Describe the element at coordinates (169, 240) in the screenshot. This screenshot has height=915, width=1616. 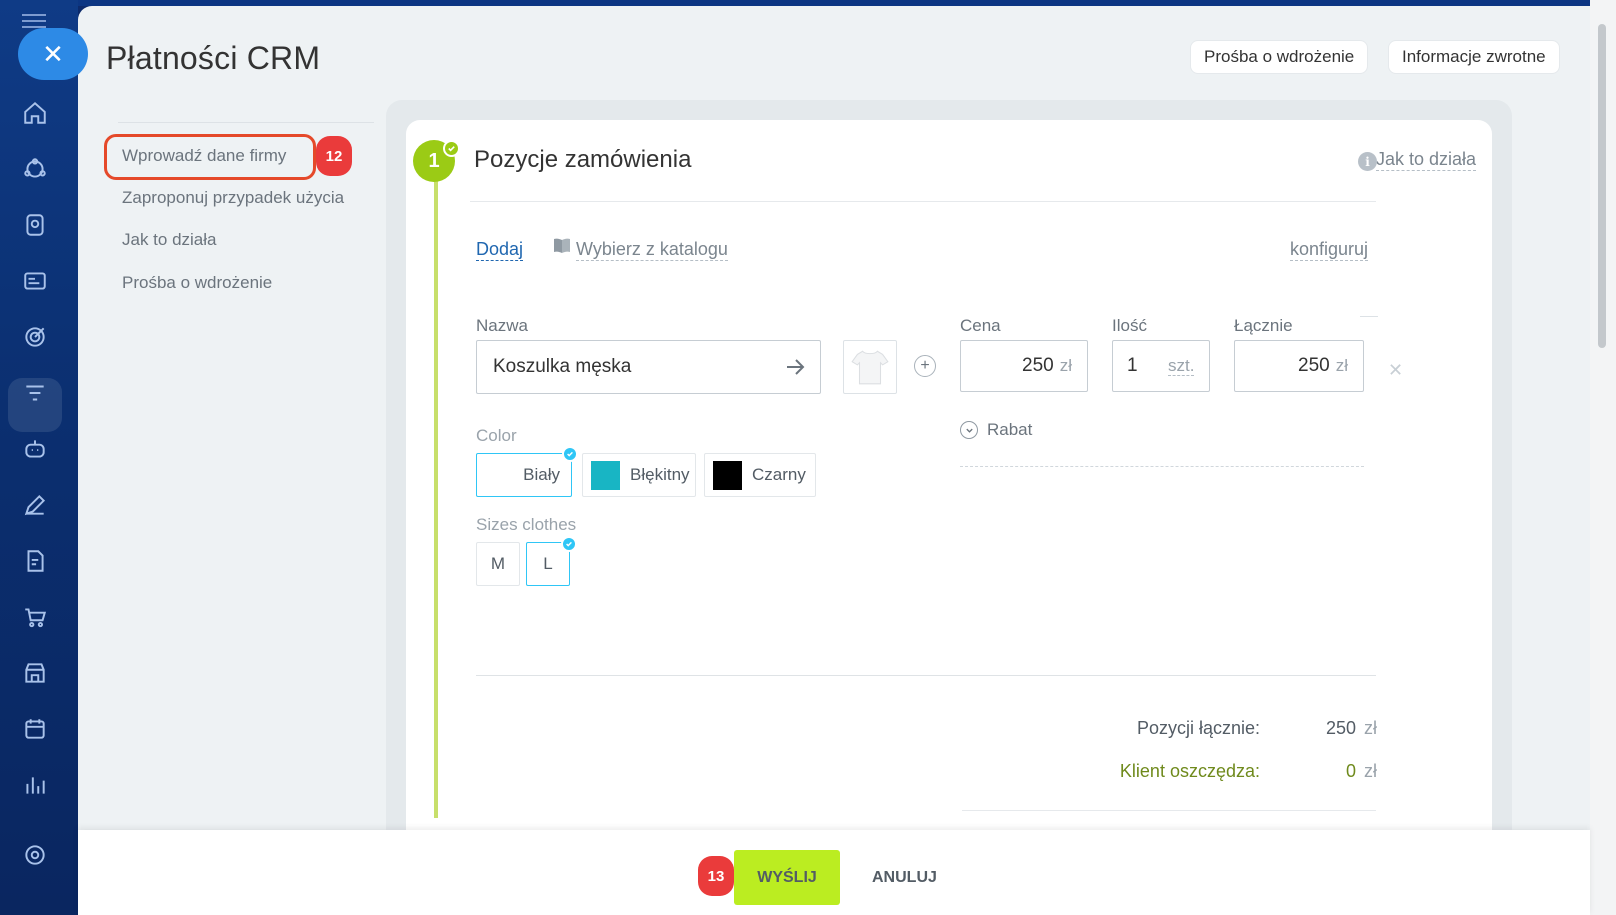
I see `nav-item-how-it-works: Jak to działa` at that location.